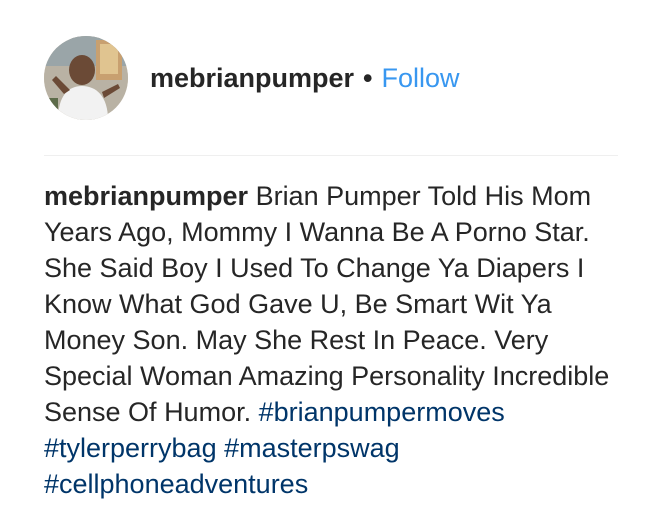  Describe the element at coordinates (176, 484) in the screenshot. I see `hashtag-link: #cellphoneadventures` at that location.